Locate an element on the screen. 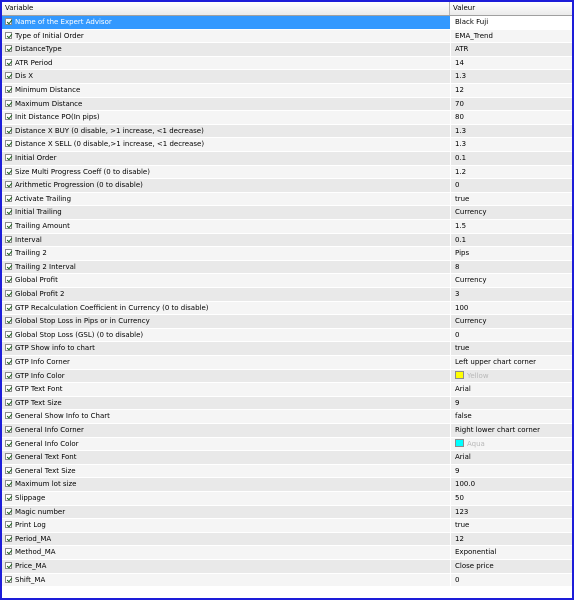 Image resolution: width=574 pixels, height=600 pixels. parameter-row: Trailing 2 Interval 8 is located at coordinates (287, 267).